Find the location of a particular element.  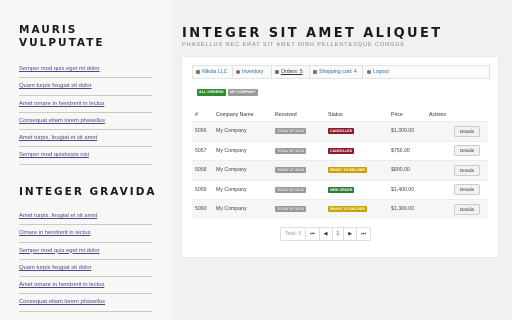

nav-shopping-cart: Shopping cart: 4 is located at coordinates (336, 72).